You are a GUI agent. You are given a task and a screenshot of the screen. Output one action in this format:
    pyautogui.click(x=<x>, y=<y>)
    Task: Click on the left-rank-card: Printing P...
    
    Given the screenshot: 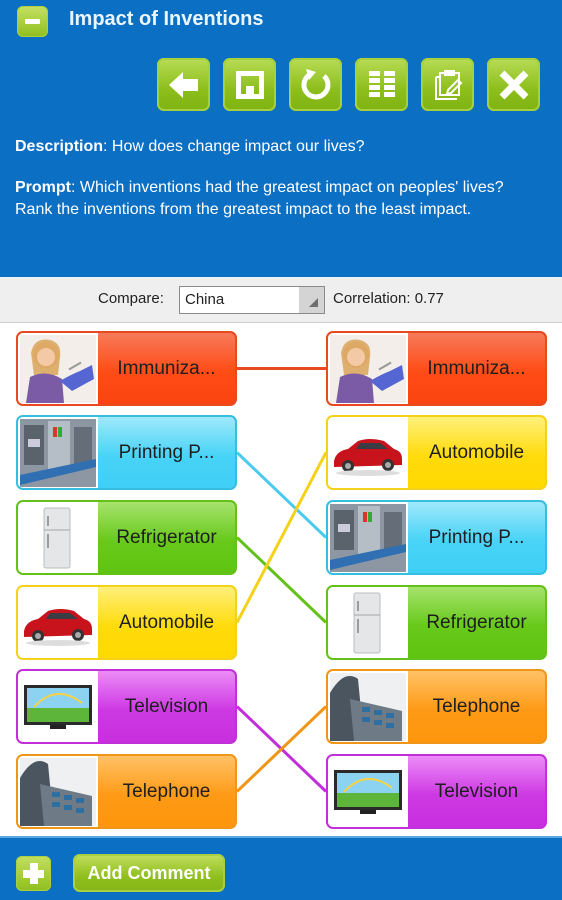 What is the action you would take?
    pyautogui.click(x=126, y=452)
    